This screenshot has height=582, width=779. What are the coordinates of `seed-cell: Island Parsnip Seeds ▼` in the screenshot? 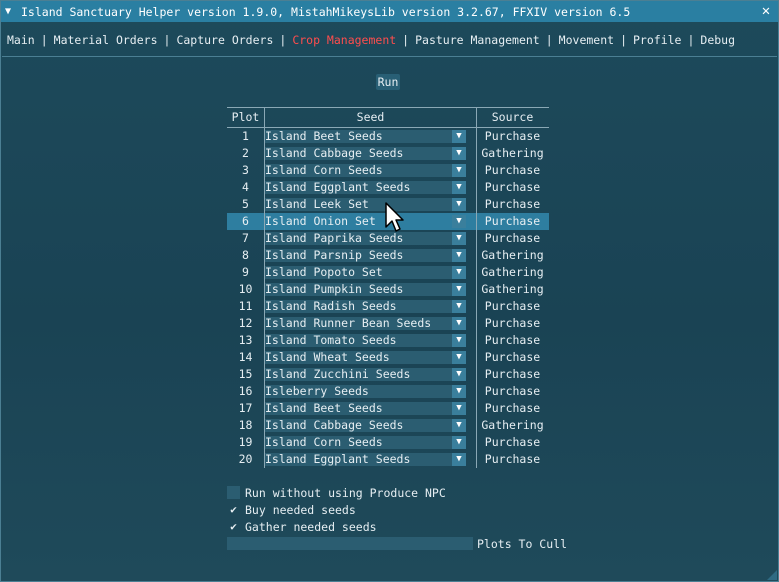 It's located at (370, 255).